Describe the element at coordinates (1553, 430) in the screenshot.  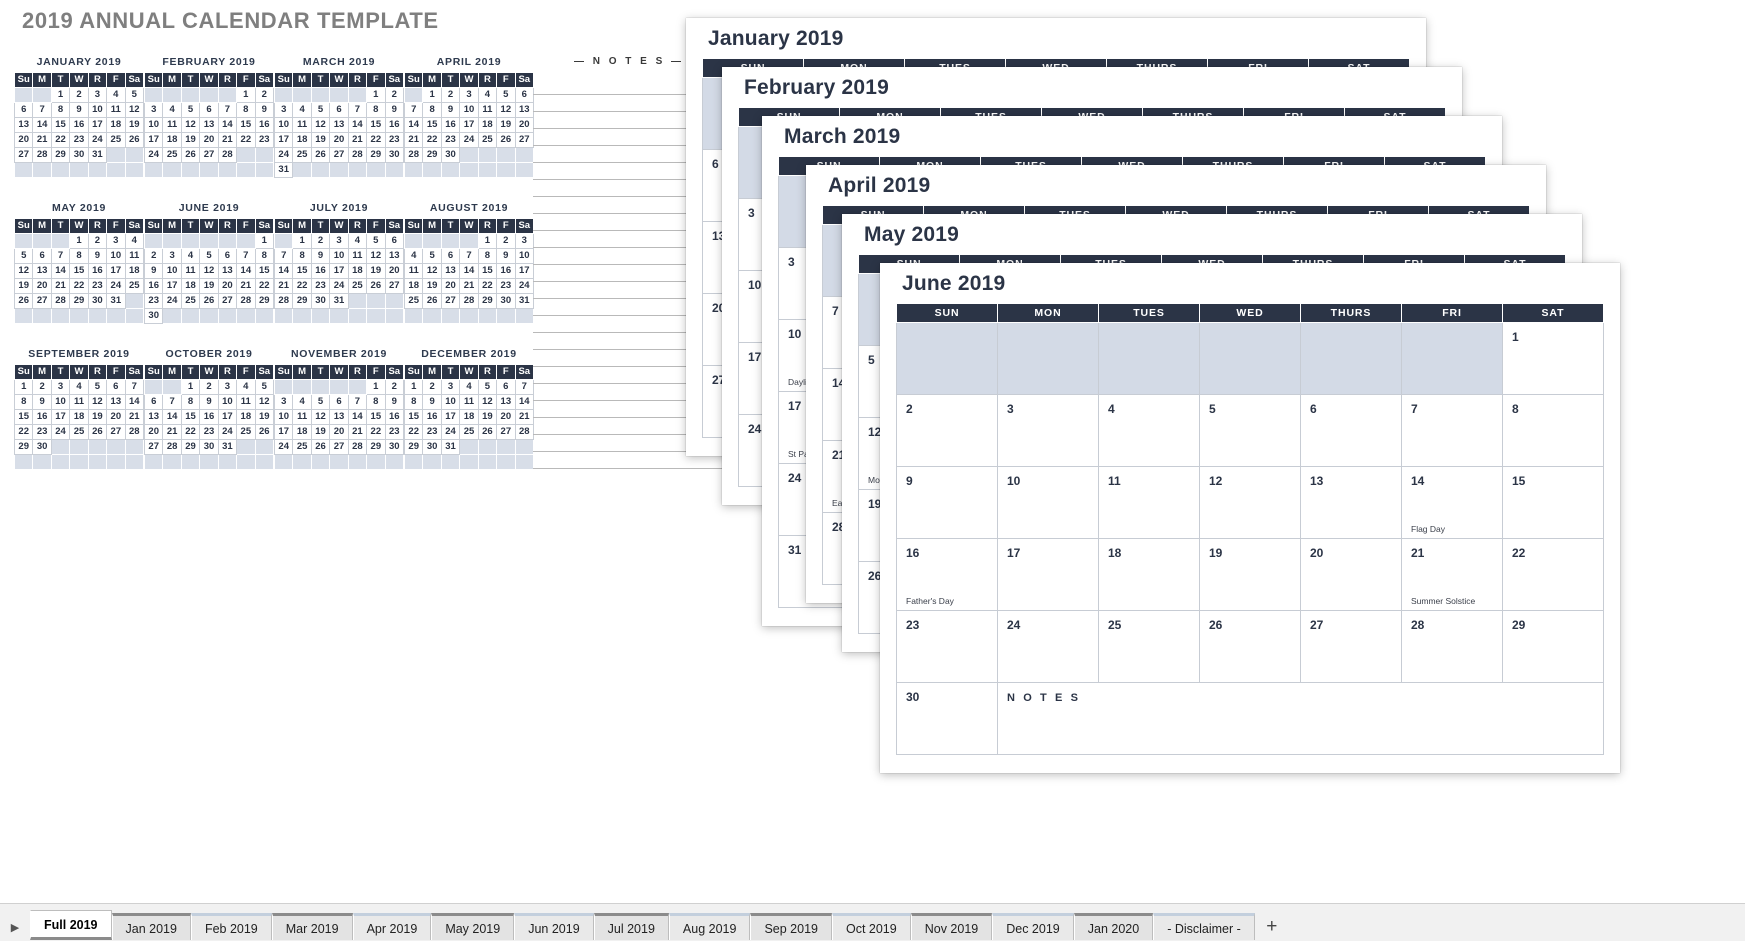
I see `day-cell-8: 8` at that location.